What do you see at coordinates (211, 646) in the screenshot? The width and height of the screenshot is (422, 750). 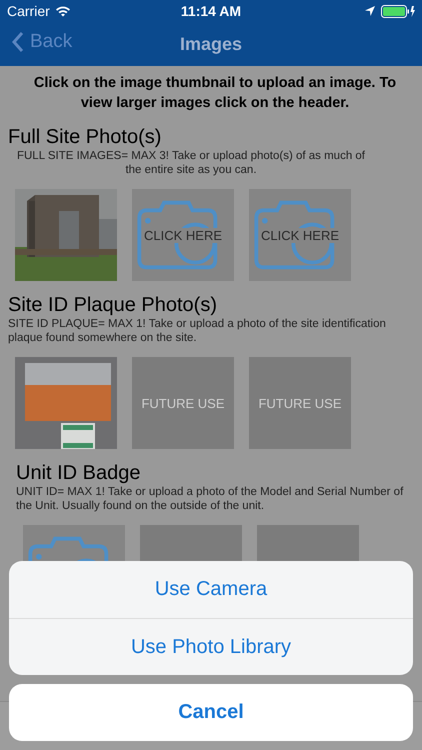 I see `action-button: Use Photo Library` at bounding box center [211, 646].